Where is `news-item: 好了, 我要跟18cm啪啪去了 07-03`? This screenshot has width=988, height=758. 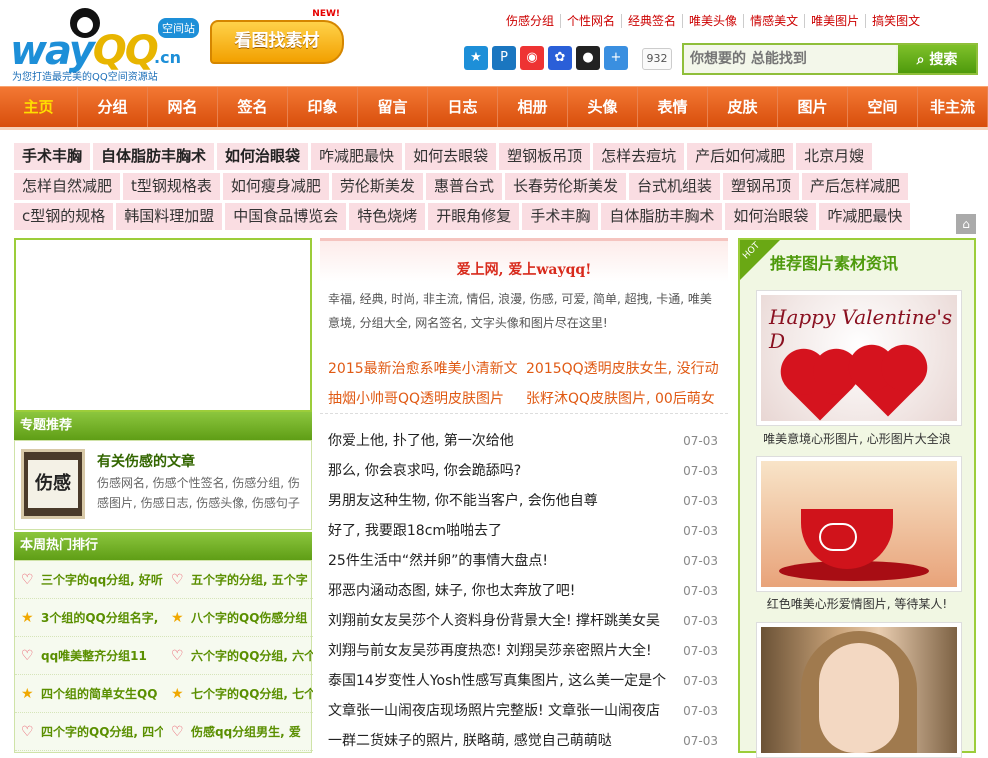 news-item: 好了, 我要跟18cm啪啪去了 07-03 is located at coordinates (524, 531).